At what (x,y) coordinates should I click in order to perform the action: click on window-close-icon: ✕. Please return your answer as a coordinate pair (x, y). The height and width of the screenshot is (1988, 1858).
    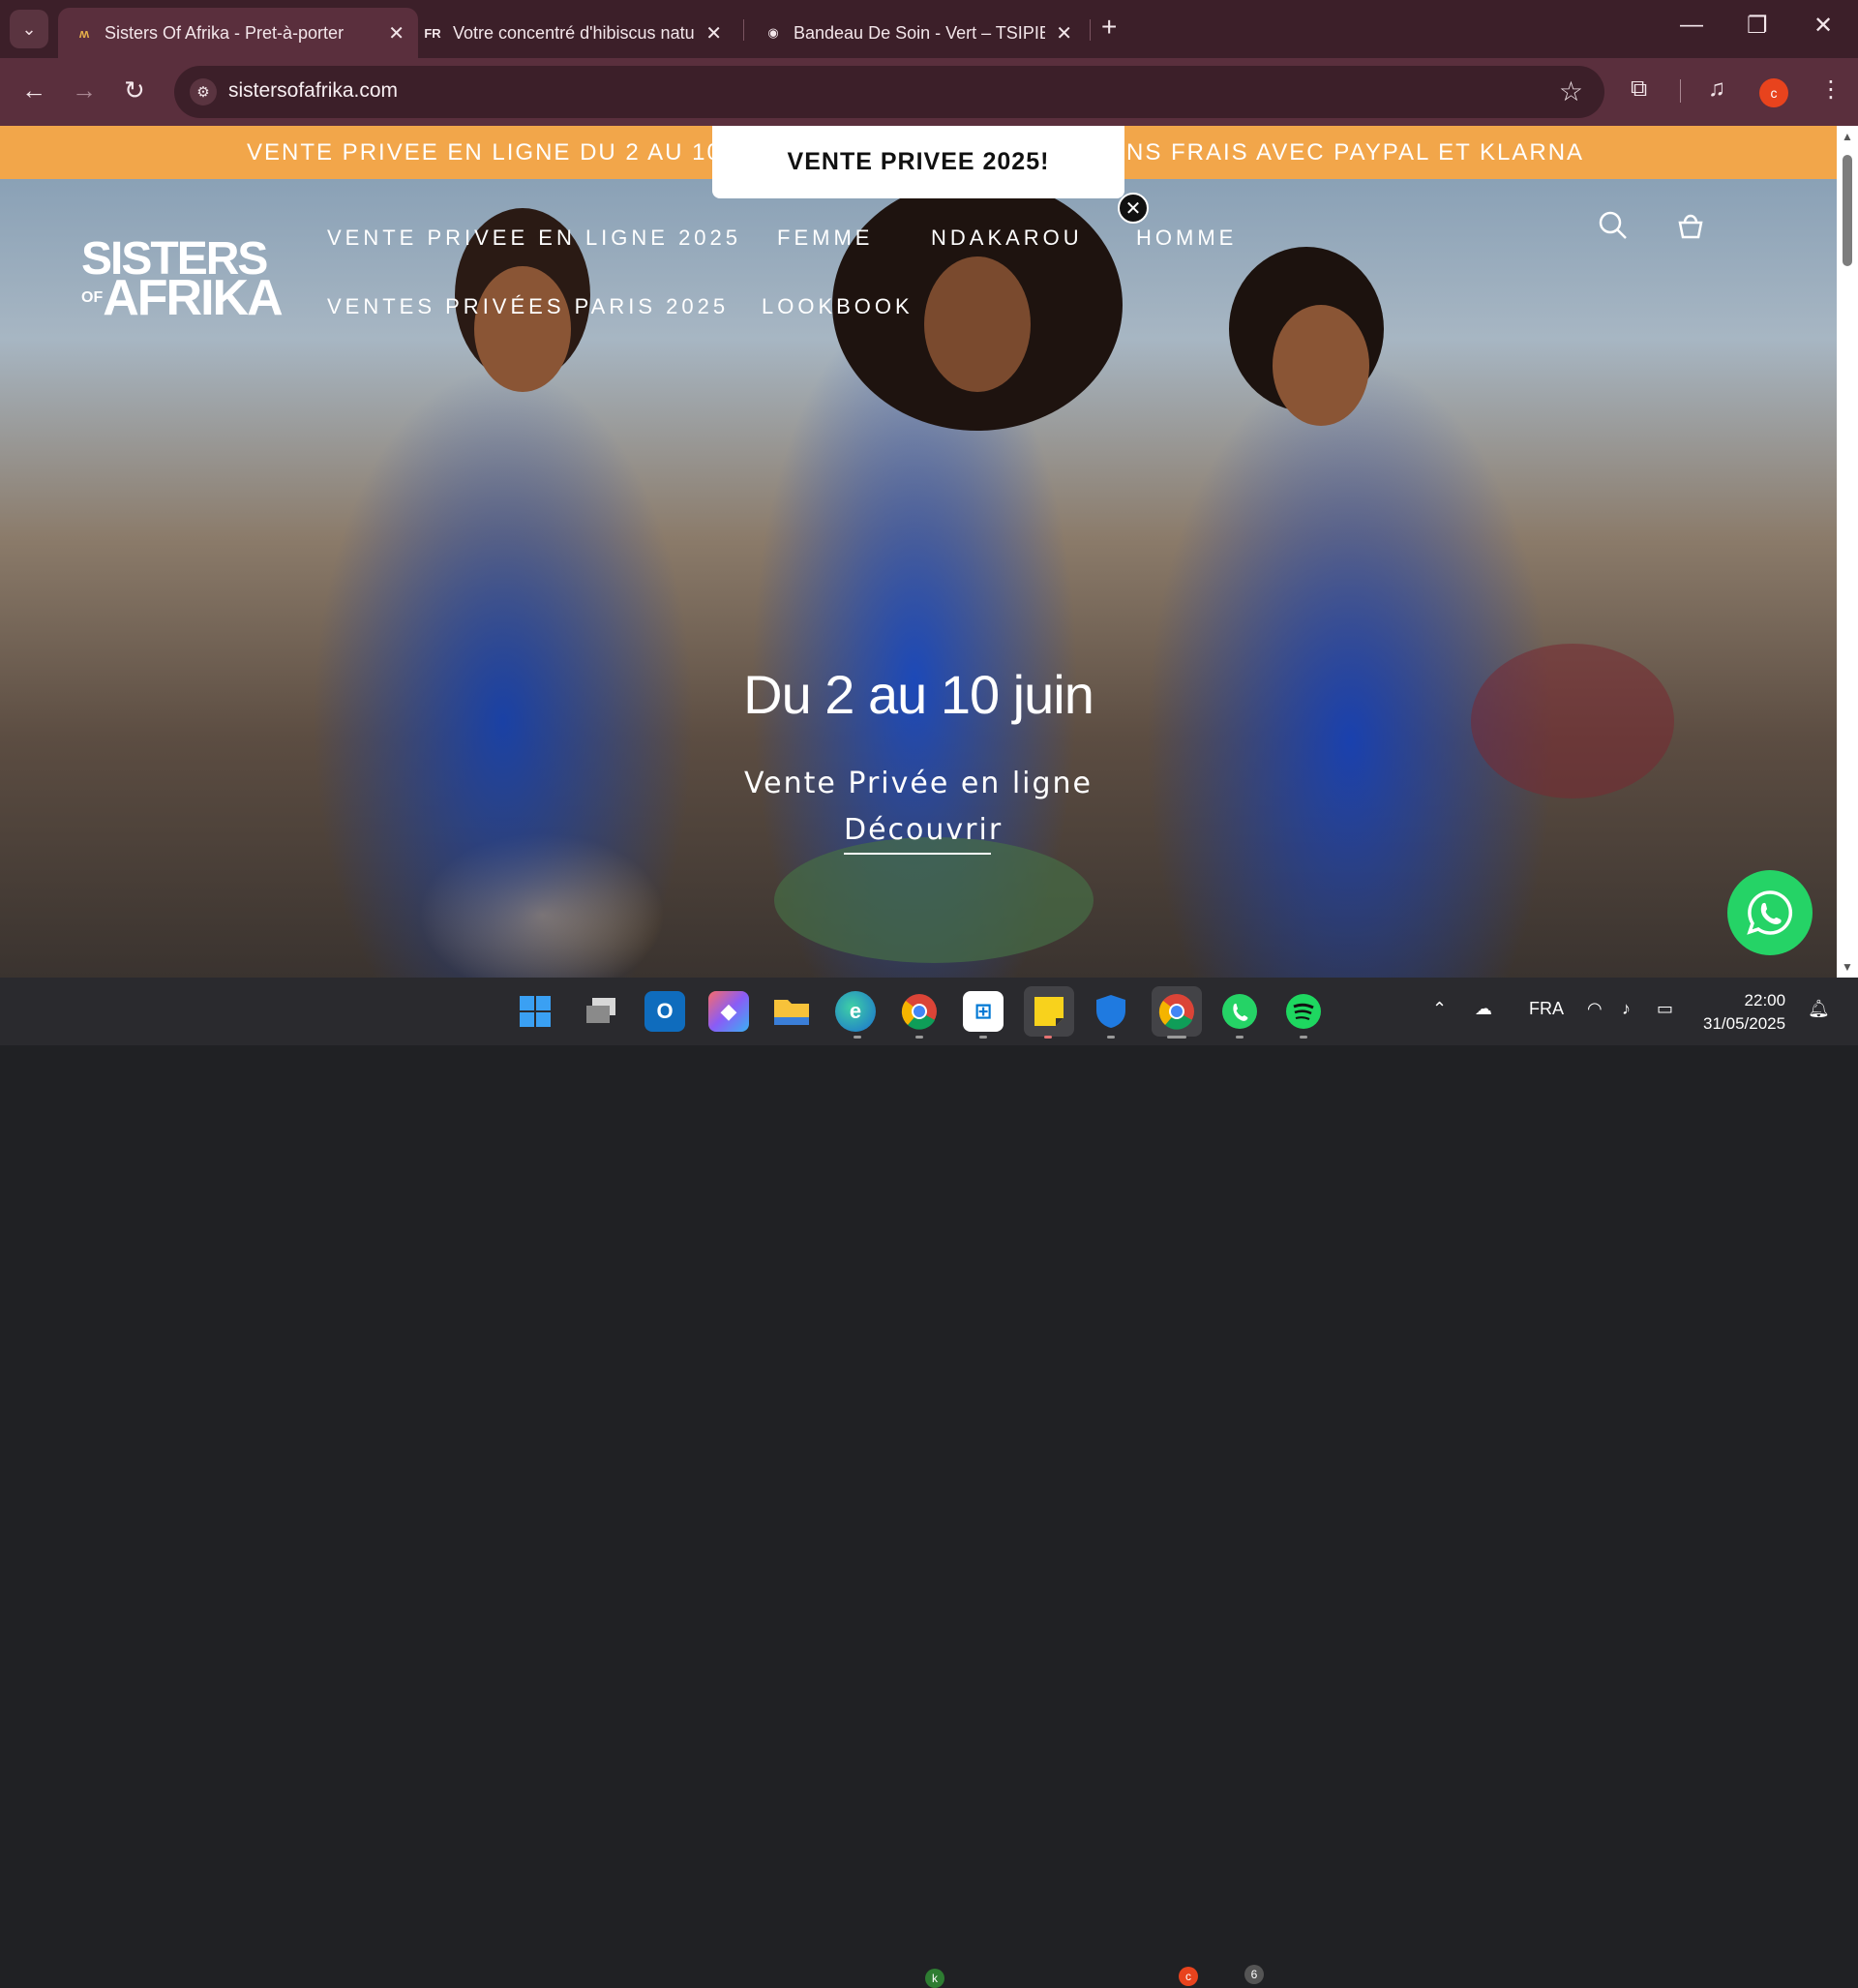
    Looking at the image, I should click on (1823, 26).